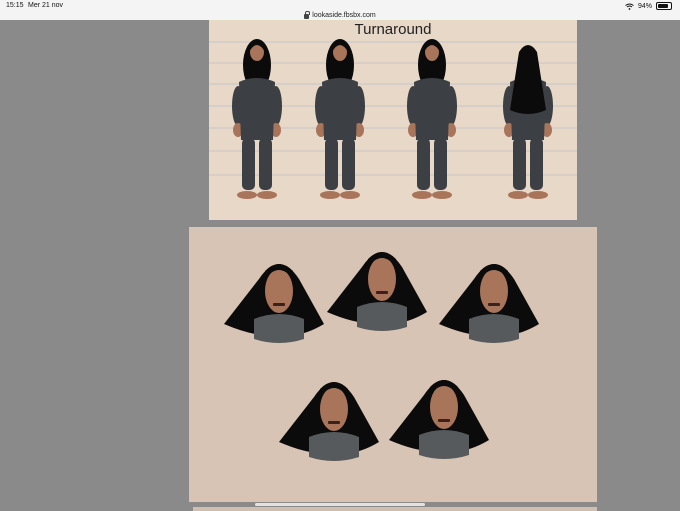  What do you see at coordinates (395, 509) in the screenshot?
I see `next-image-edge` at bounding box center [395, 509].